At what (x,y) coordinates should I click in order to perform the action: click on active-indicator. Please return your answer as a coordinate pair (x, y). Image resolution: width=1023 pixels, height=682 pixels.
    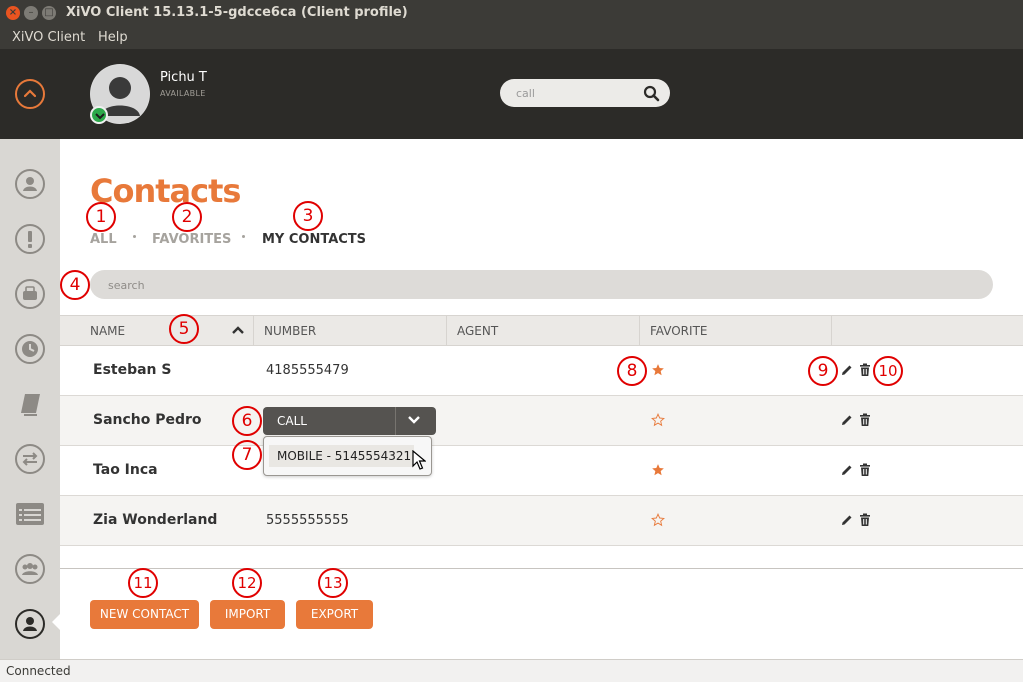
    Looking at the image, I should click on (56, 622).